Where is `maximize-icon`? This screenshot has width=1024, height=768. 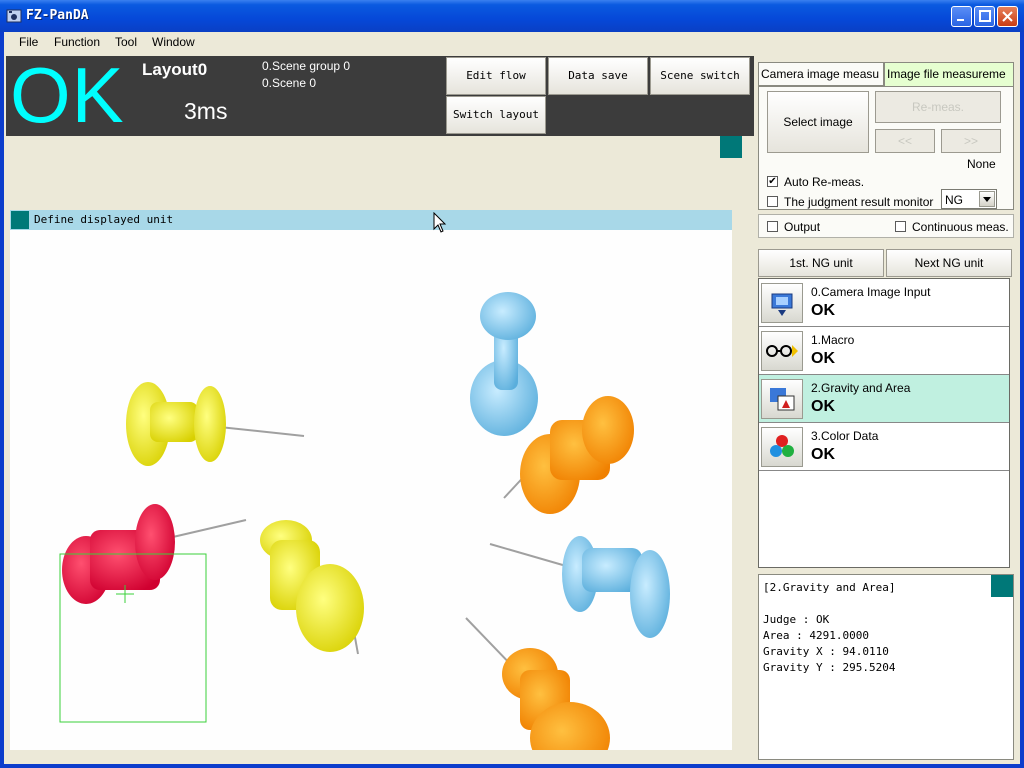
maximize-icon is located at coordinates (985, 16).